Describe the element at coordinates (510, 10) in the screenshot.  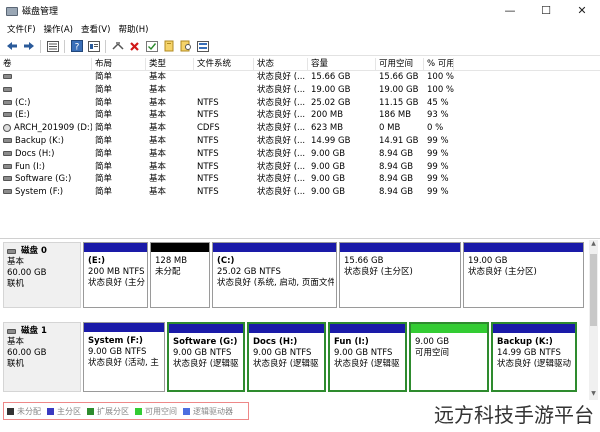
I see `minimize-button: —` at that location.